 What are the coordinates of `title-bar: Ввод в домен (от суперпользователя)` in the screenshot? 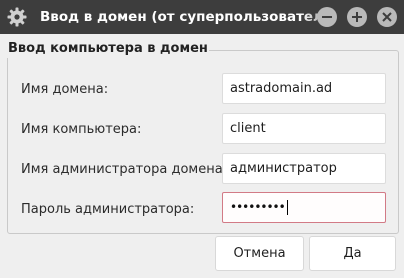 It's located at (202, 17).